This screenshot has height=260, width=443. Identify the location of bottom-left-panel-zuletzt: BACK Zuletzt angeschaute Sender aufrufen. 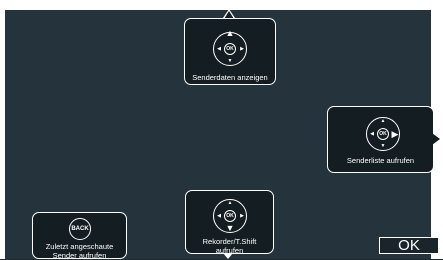
(79, 236).